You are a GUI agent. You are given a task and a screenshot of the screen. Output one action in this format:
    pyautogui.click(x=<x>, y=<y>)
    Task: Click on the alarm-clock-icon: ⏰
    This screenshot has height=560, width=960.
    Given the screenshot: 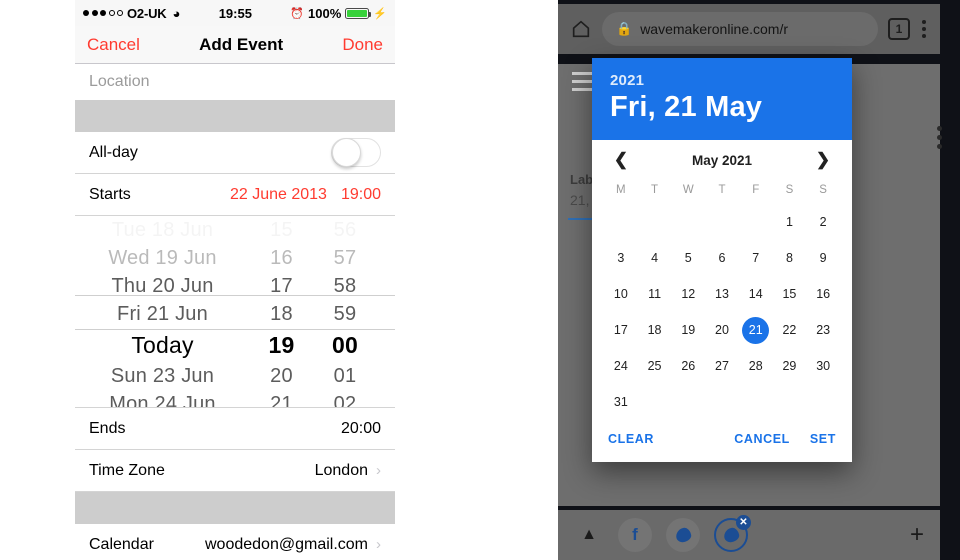 What is the action you would take?
    pyautogui.click(x=297, y=13)
    